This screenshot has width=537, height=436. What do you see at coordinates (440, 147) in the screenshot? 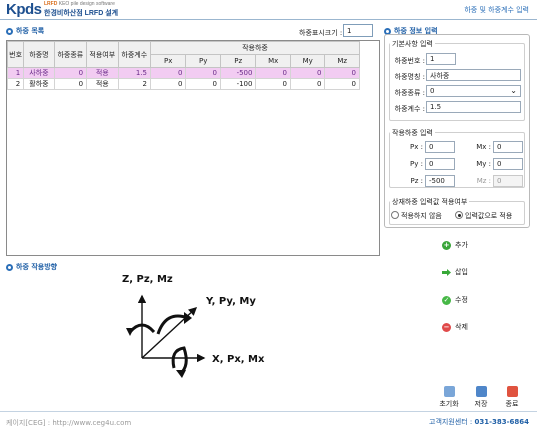
I see `px-input: 0` at bounding box center [440, 147].